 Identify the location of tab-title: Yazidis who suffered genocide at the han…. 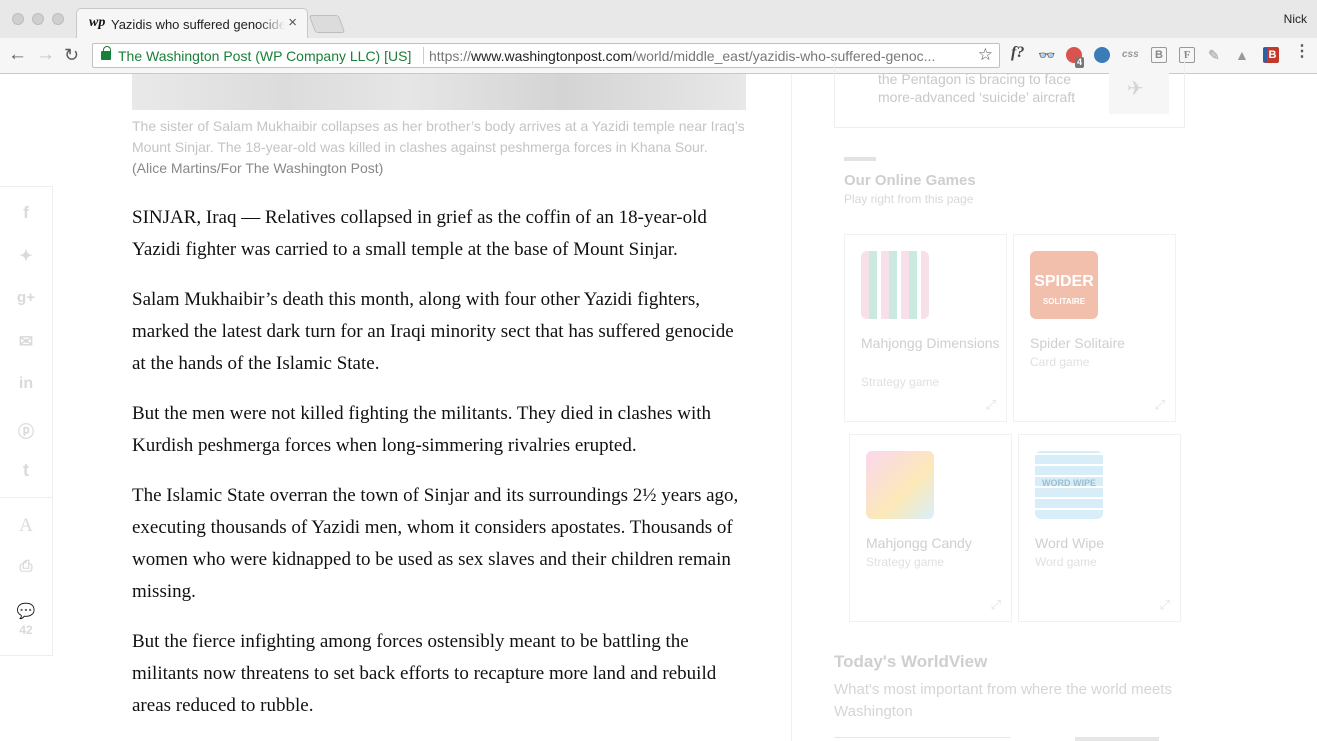
(198, 24).